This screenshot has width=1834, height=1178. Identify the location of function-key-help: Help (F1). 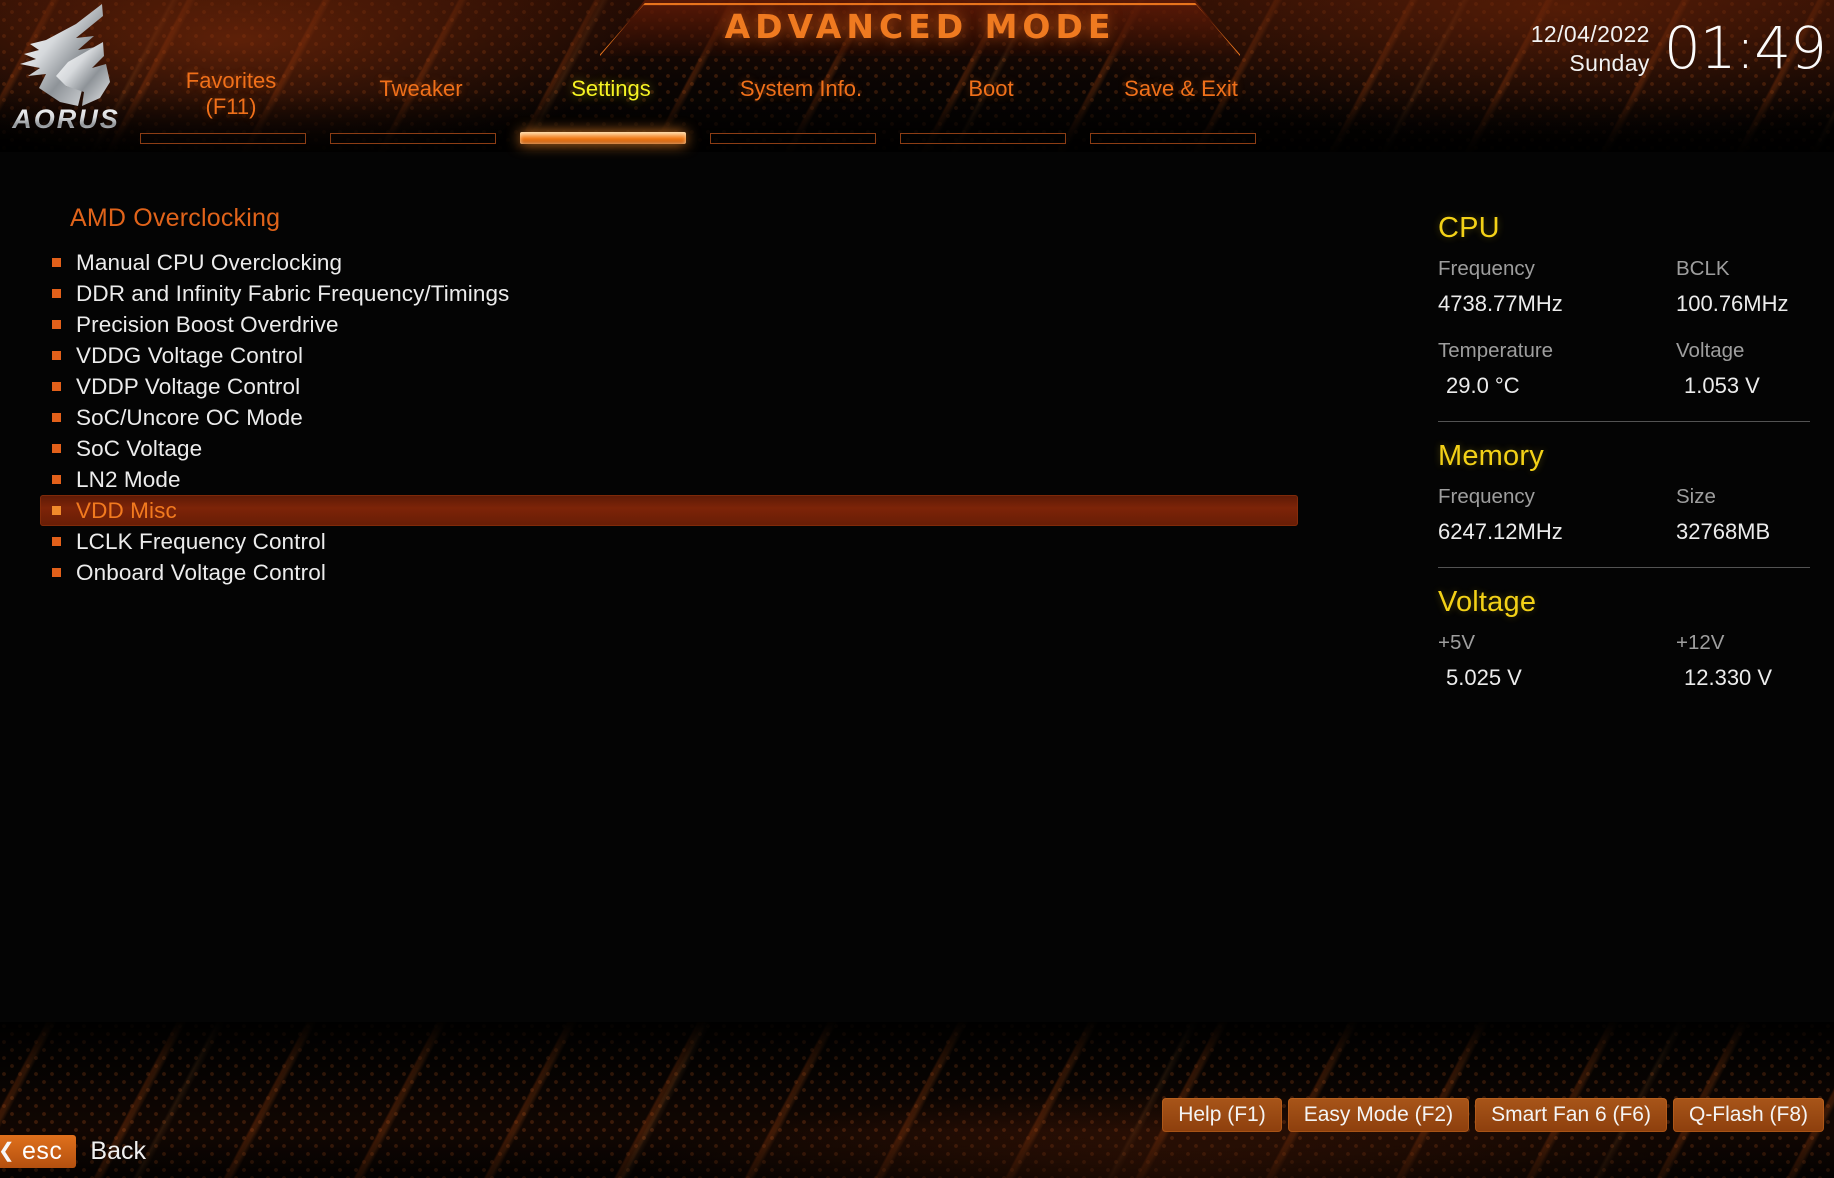
(1222, 1115).